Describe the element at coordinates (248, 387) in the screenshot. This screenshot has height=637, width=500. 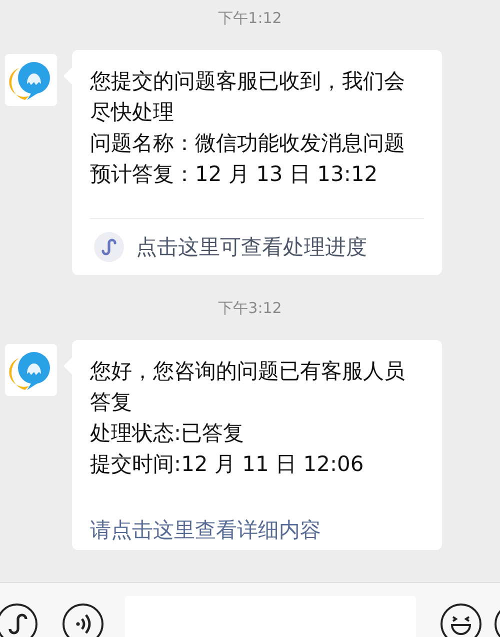
I see `message-text: 您好，您咨询的问题已有客服人员答复` at that location.